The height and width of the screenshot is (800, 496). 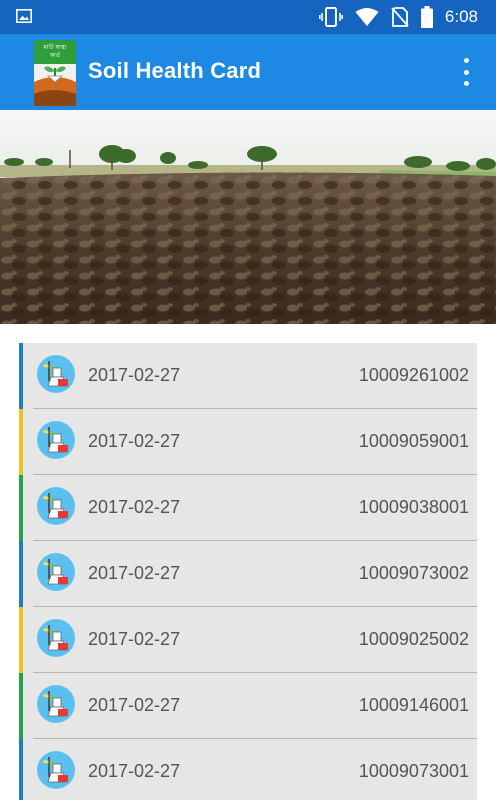 I want to click on status-bar: 6:08, so click(x=248, y=17).